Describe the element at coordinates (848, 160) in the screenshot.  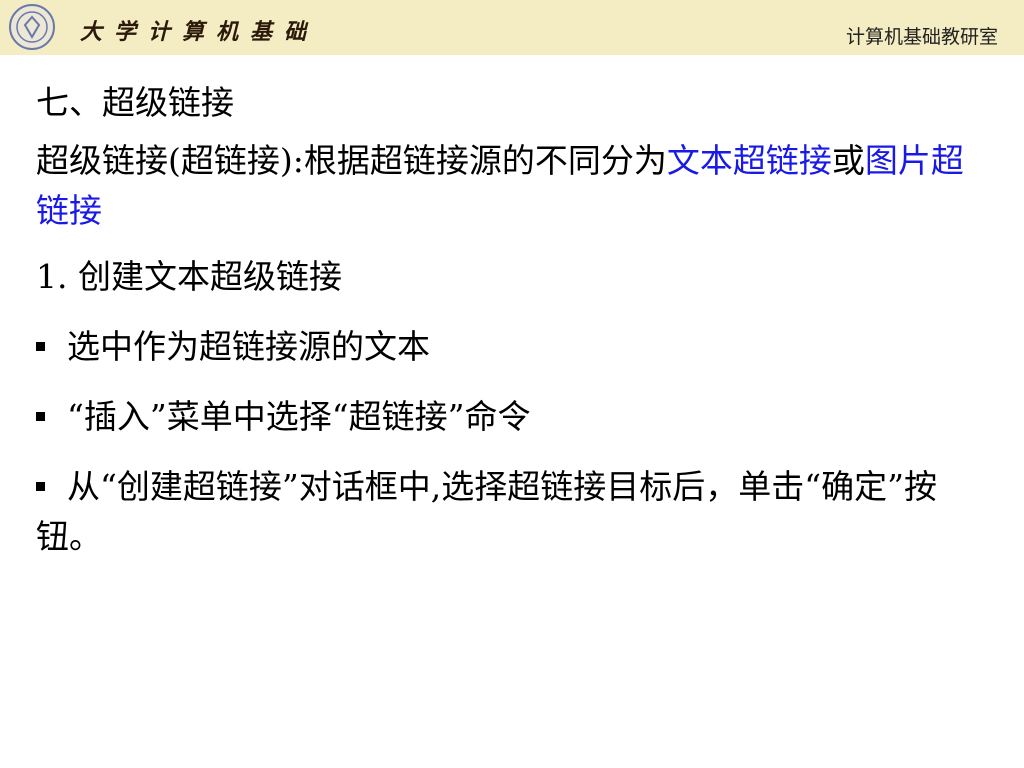
I see `intro-text-2: 或` at that location.